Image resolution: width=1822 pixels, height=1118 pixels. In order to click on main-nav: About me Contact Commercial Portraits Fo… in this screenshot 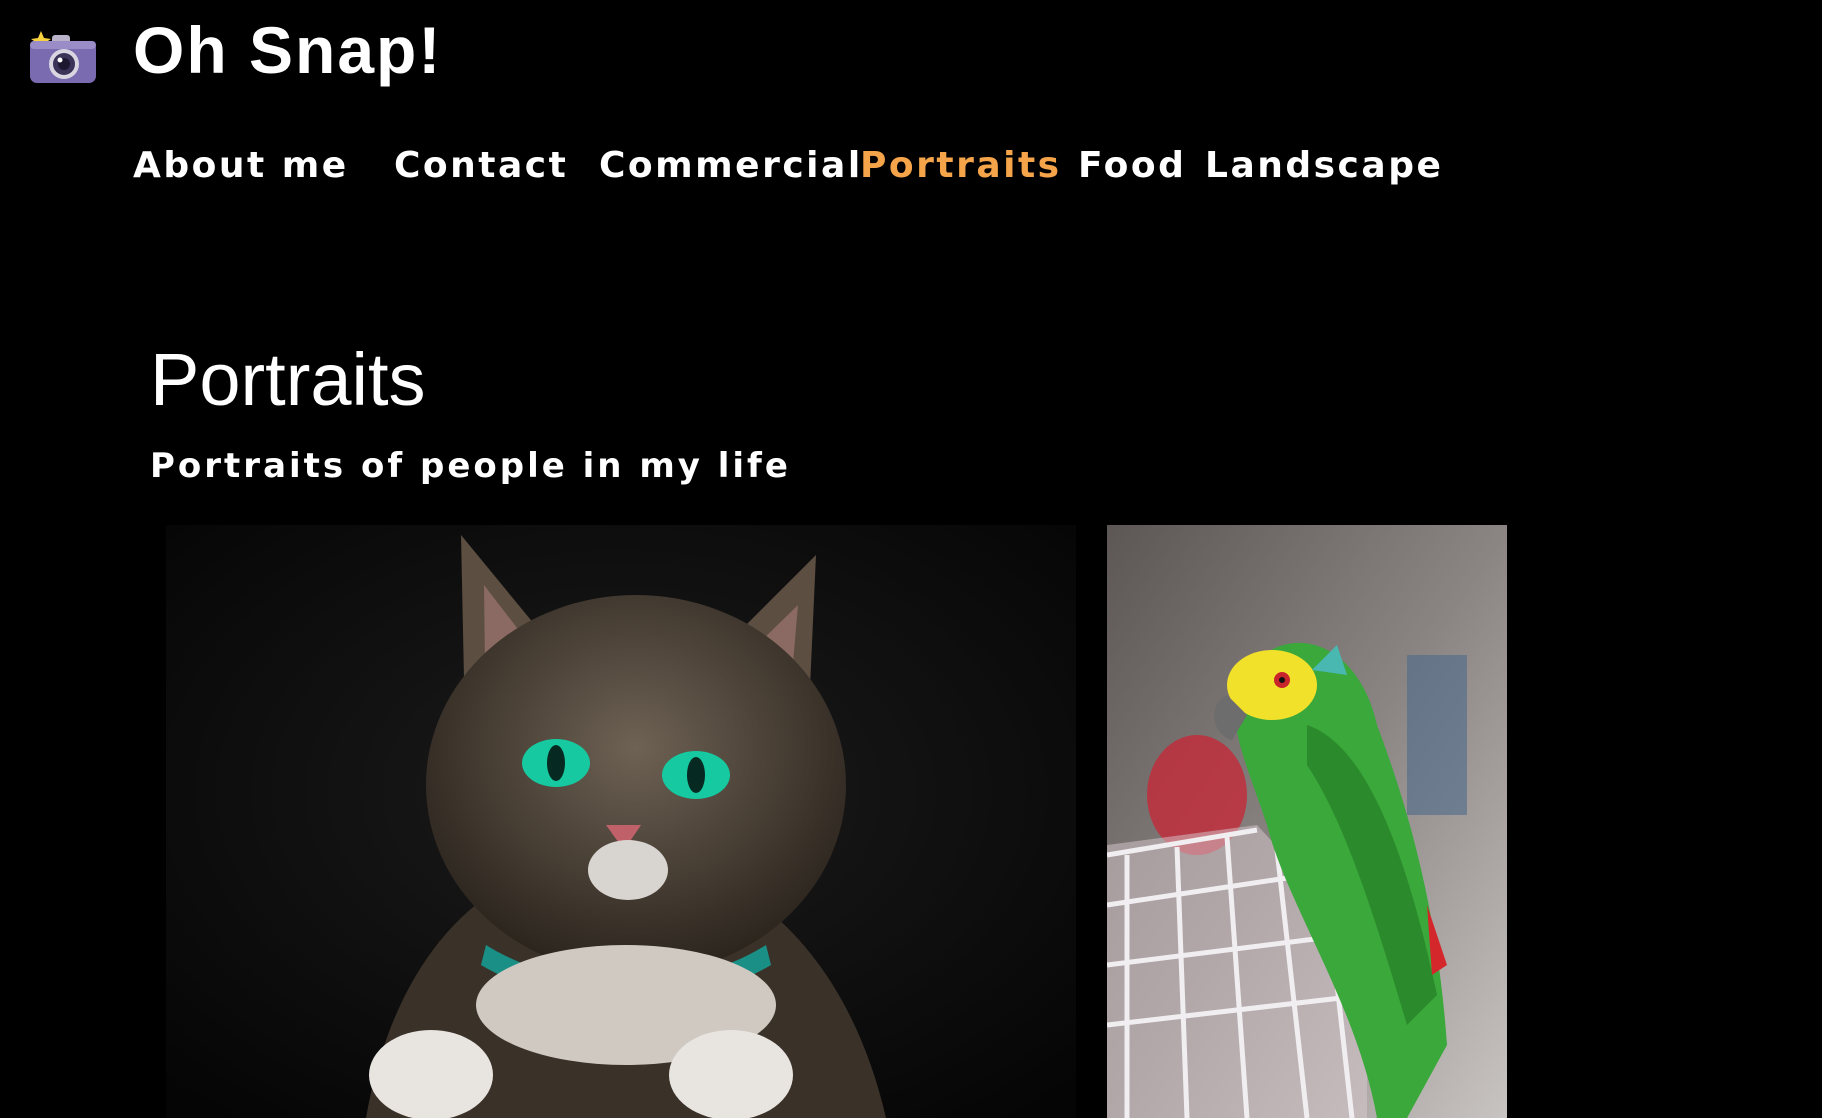, I will do `click(911, 166)`.